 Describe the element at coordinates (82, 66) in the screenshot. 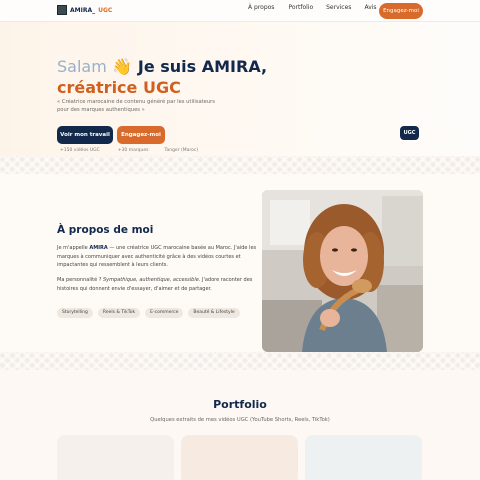

I see `hero-greeting: Salam` at that location.